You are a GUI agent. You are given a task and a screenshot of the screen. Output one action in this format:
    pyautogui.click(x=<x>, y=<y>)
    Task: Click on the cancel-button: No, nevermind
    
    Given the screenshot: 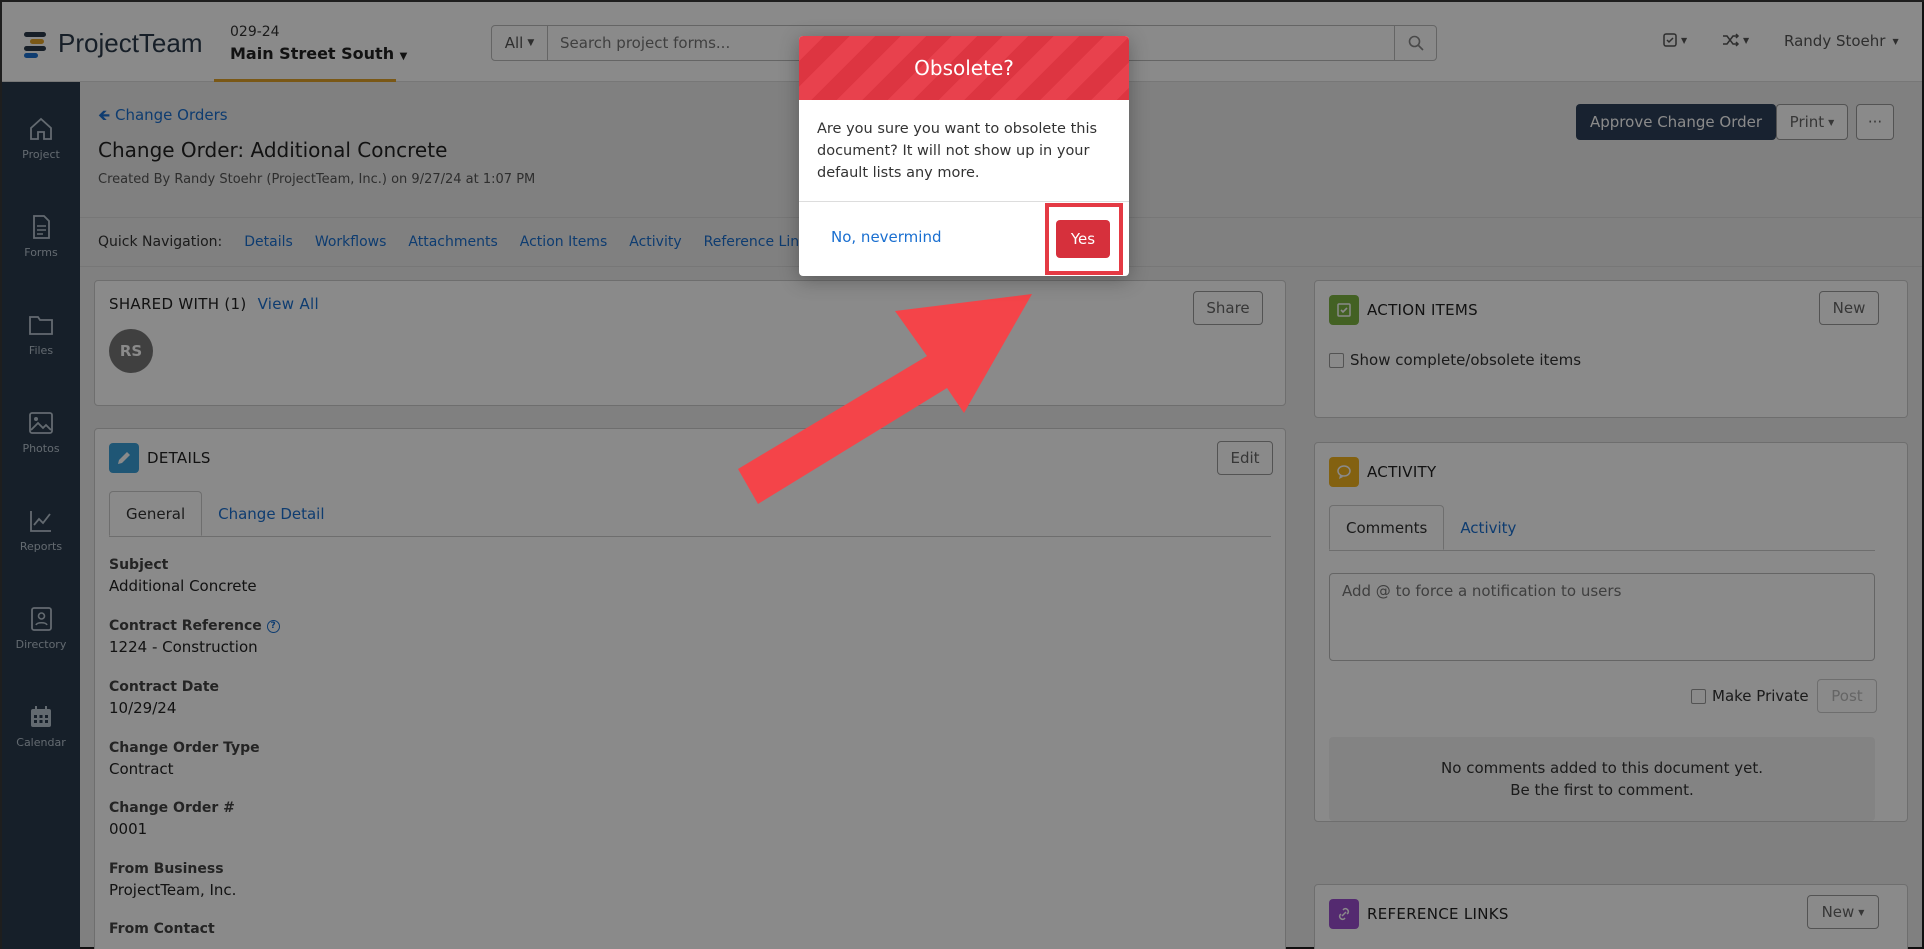 What is the action you would take?
    pyautogui.click(x=886, y=237)
    